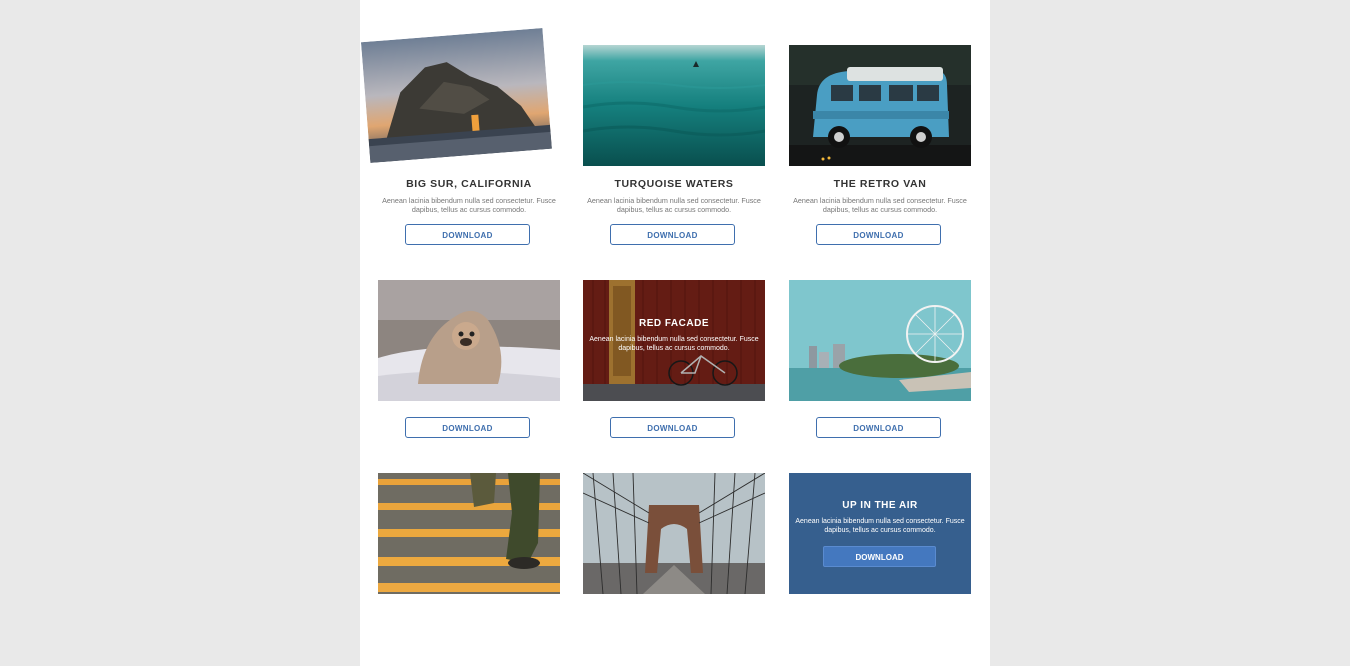 This screenshot has height=666, width=1350. I want to click on photo-stairs, so click(469, 533).